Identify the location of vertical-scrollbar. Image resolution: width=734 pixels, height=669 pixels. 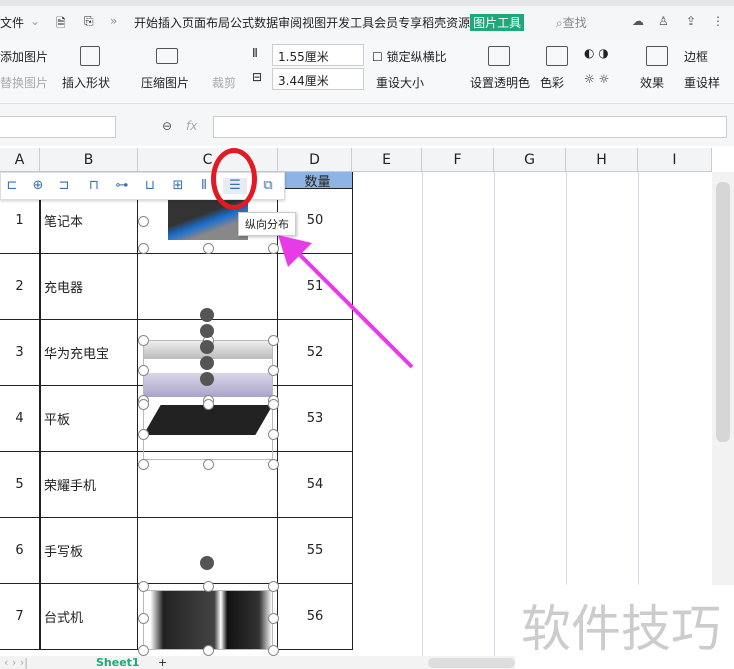
(723, 414).